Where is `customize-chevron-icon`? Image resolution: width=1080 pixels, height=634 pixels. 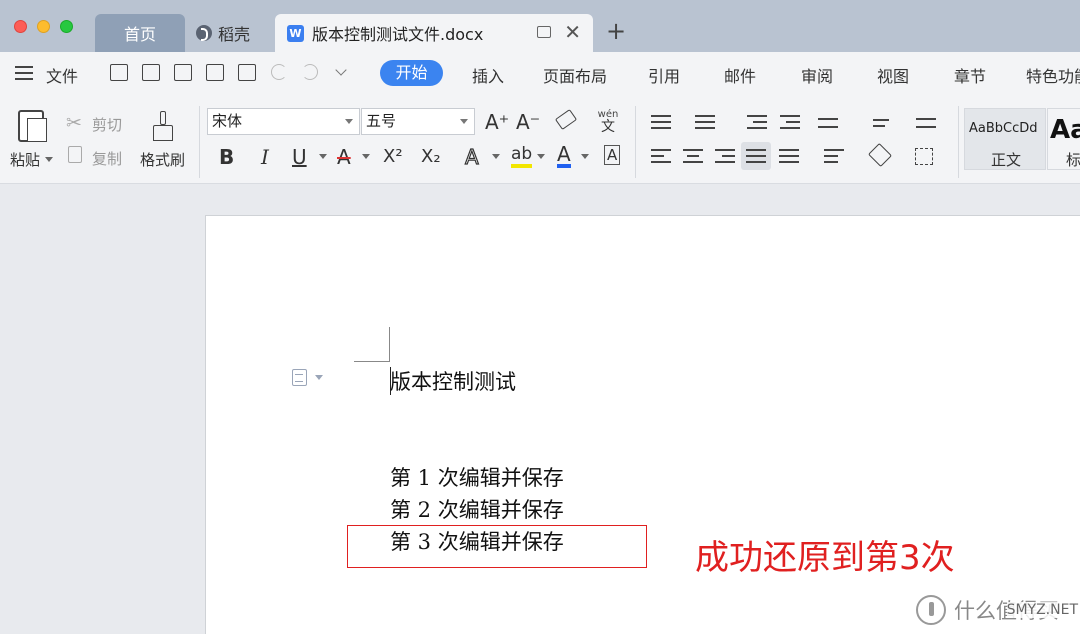
customize-chevron-icon is located at coordinates (343, 72).